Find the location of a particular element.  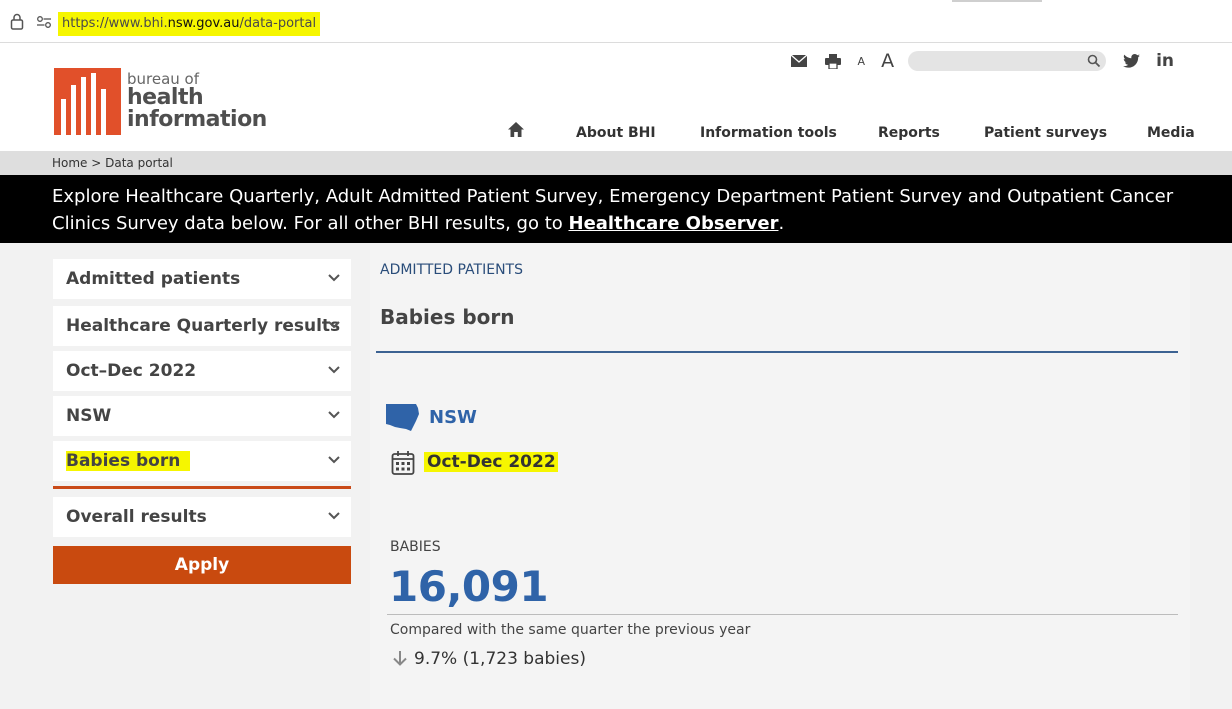

nav-item-about-bhi: About BHI is located at coordinates (616, 133).